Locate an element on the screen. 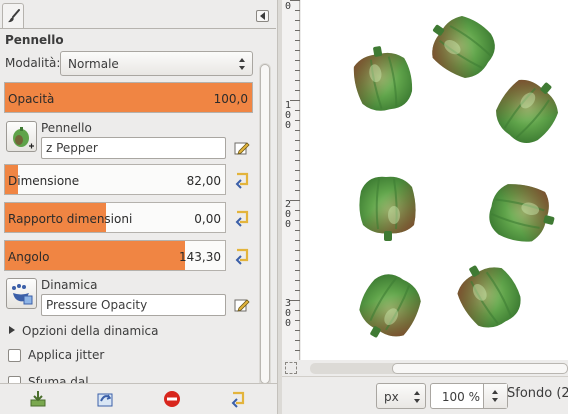  dynamics-options-expander: Opzioni della dinamica is located at coordinates (90, 331).